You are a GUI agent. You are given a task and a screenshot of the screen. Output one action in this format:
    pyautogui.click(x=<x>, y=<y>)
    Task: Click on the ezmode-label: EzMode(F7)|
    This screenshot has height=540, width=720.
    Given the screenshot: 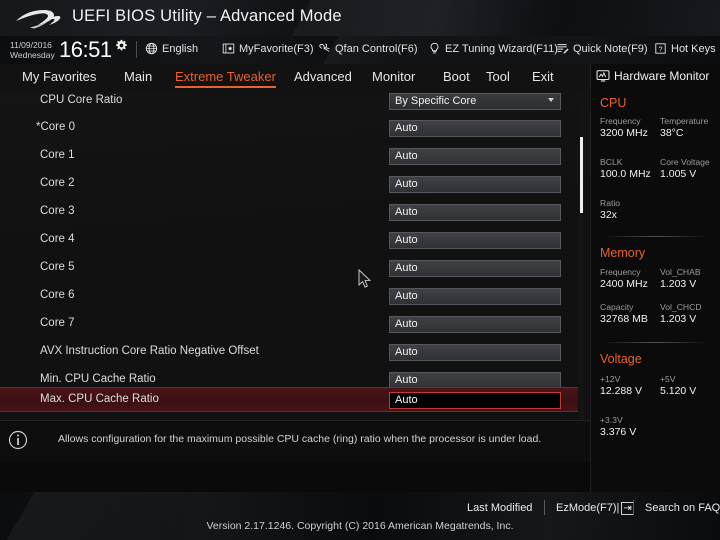 What is the action you would take?
    pyautogui.click(x=588, y=508)
    